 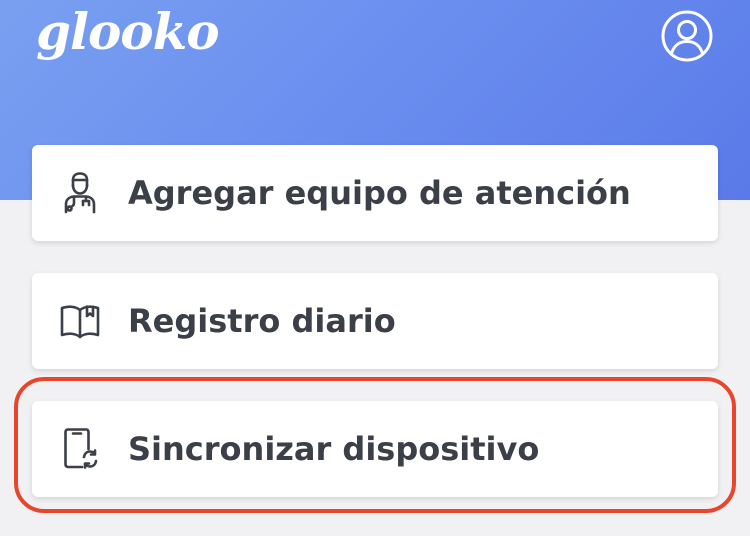 I want to click on user-circle-icon, so click(x=687, y=36).